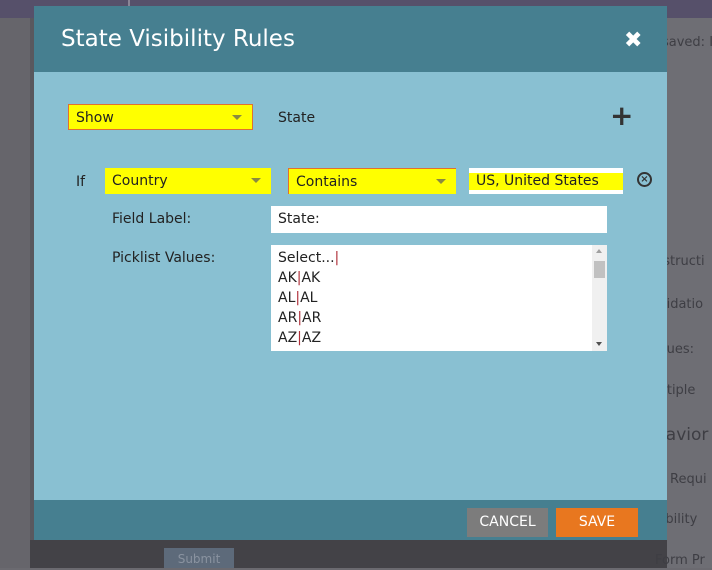 The width and height of the screenshot is (712, 570). What do you see at coordinates (350, 554) in the screenshot?
I see `bottom-bar` at bounding box center [350, 554].